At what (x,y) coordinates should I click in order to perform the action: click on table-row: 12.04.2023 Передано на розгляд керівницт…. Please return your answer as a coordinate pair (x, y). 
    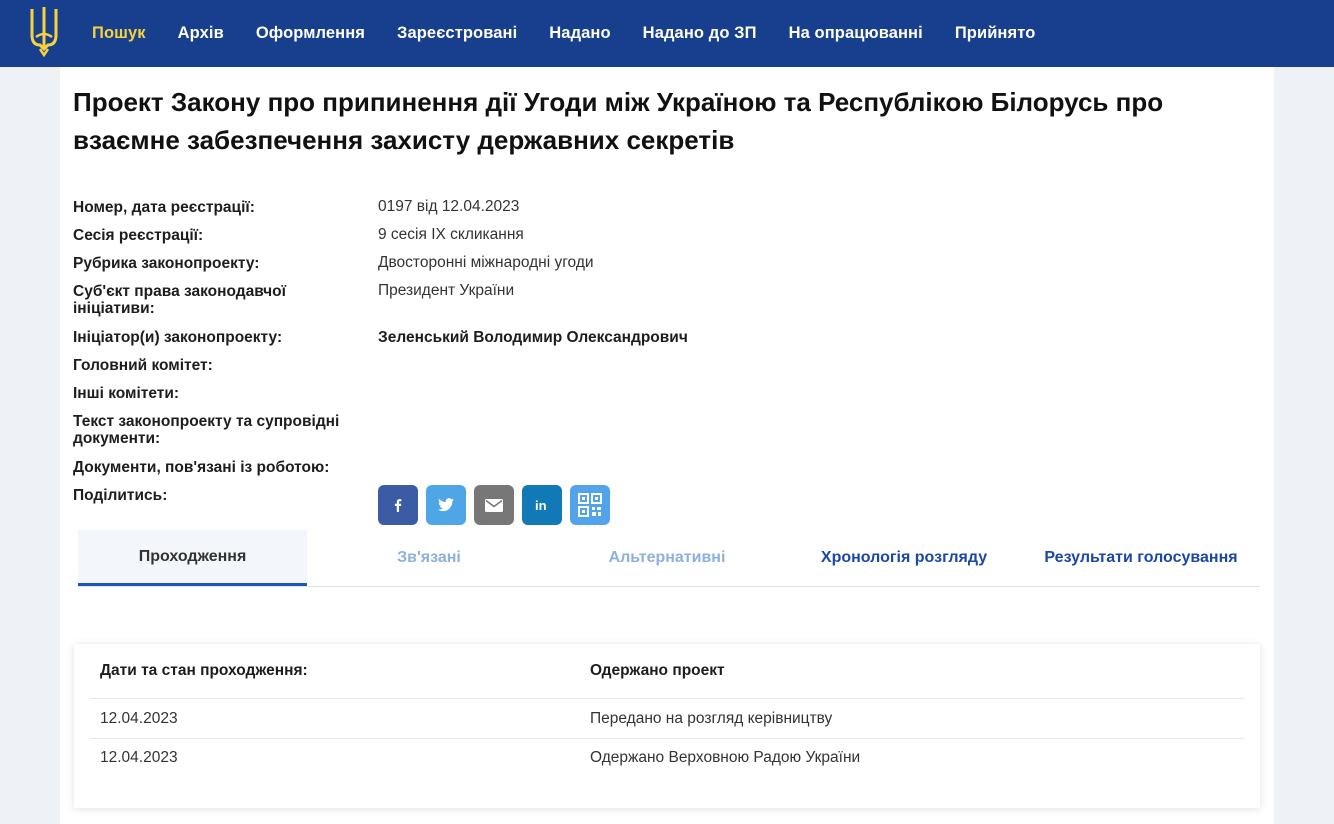
    Looking at the image, I should click on (667, 719).